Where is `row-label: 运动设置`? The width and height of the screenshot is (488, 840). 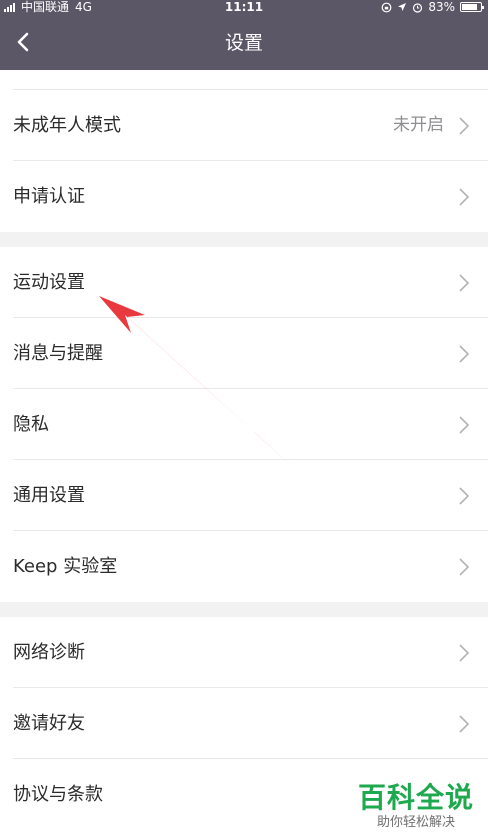 row-label: 运动设置 is located at coordinates (49, 282).